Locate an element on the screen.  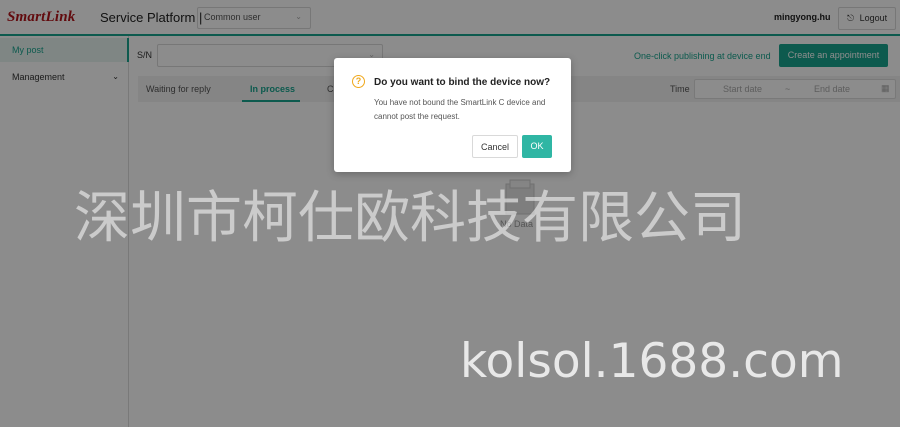
ok-button: OK is located at coordinates (537, 146).